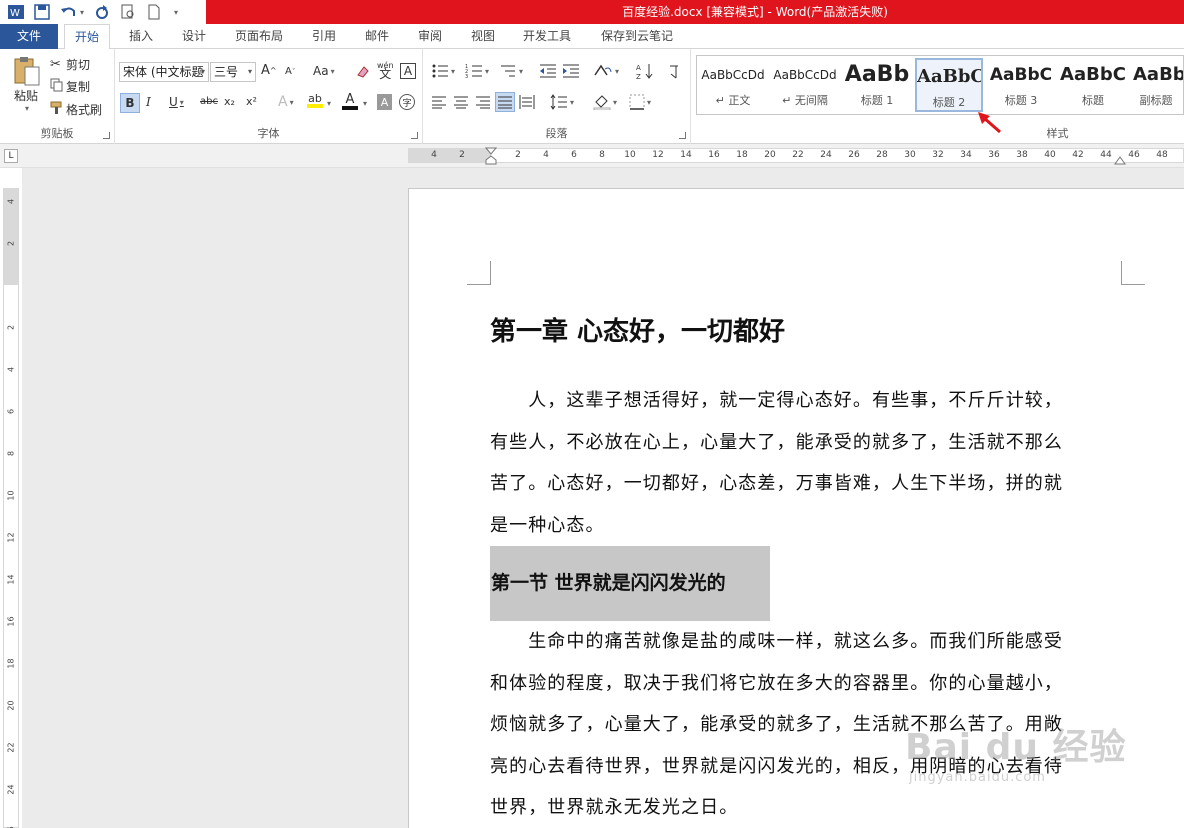  I want to click on show-marks-button, so click(674, 71).